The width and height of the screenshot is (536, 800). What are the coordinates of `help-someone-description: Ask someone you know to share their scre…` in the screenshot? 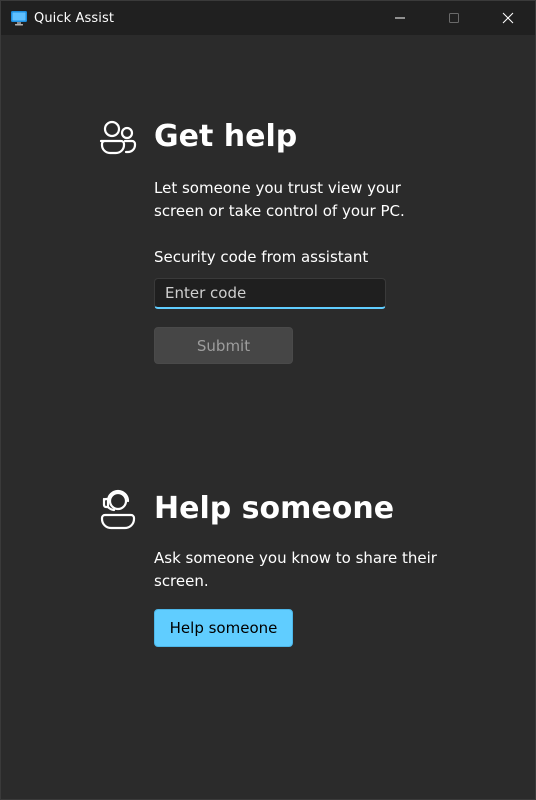 It's located at (295, 569).